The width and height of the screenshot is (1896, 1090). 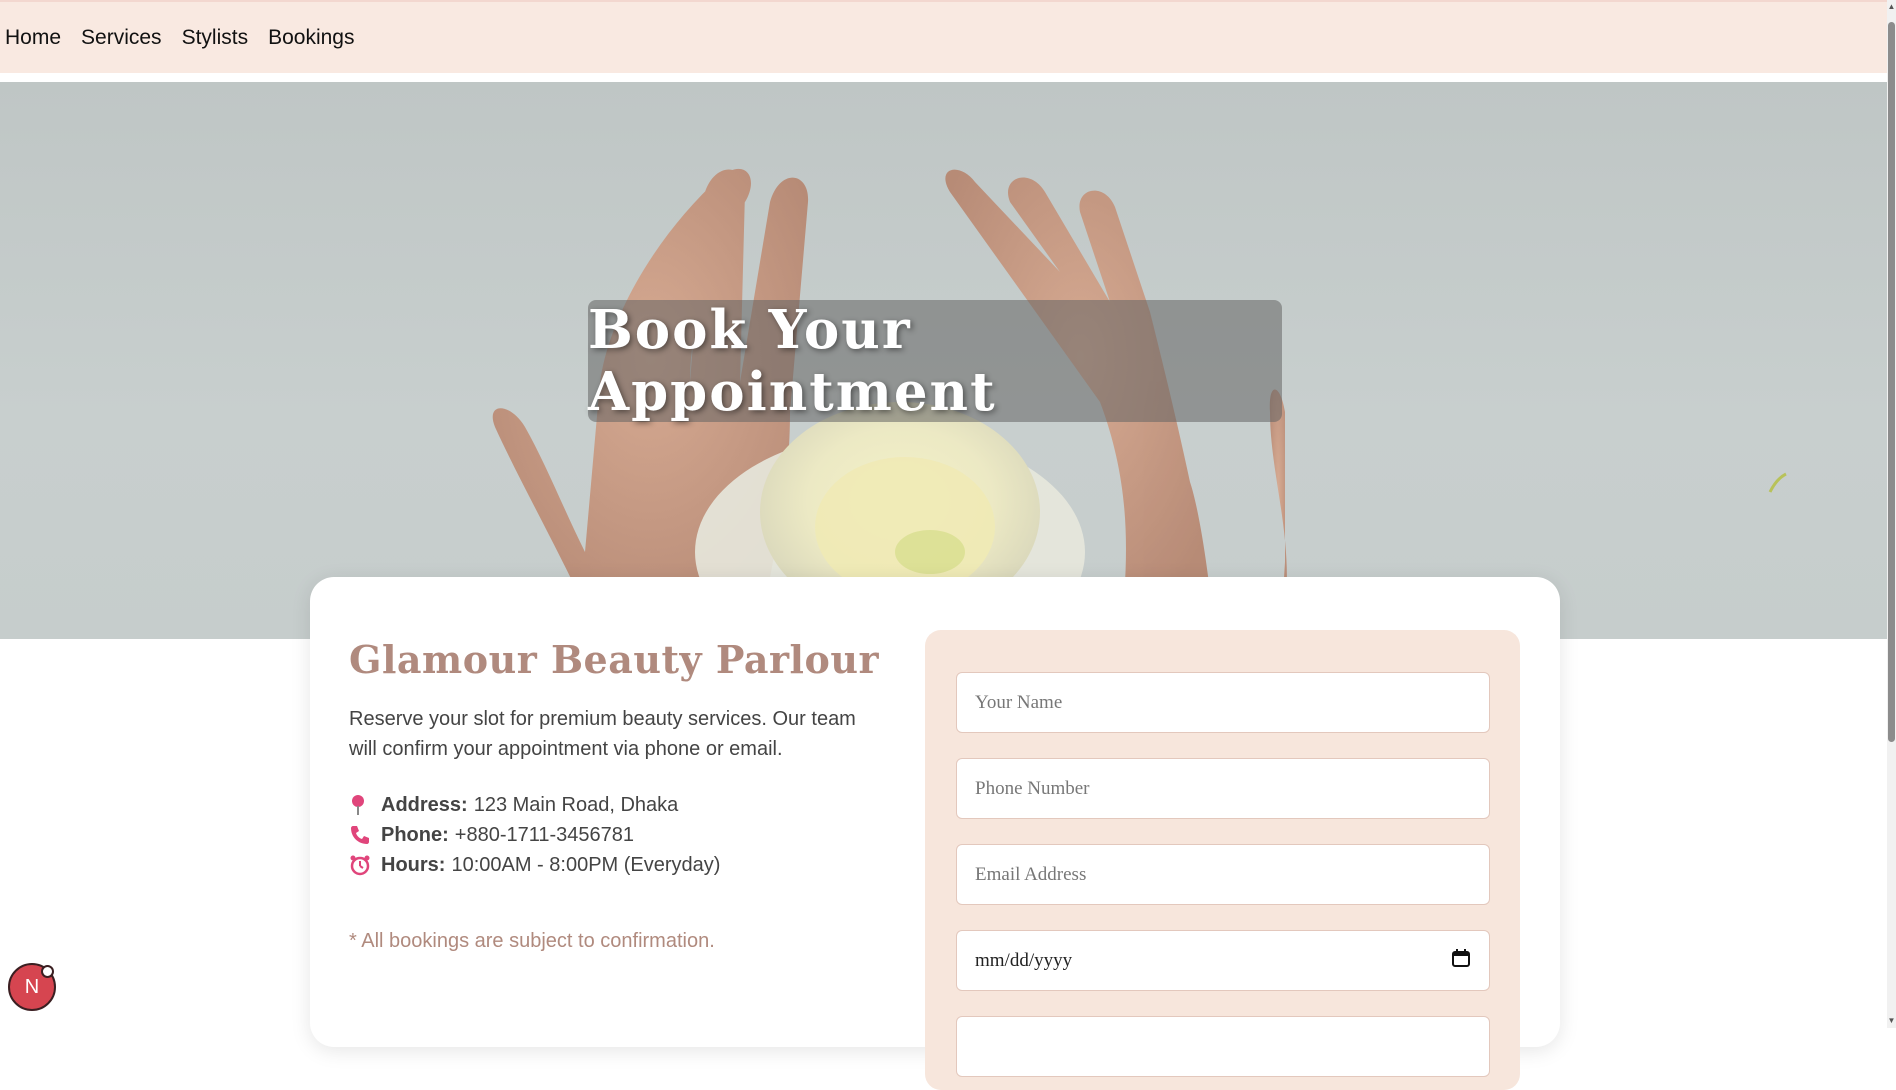 What do you see at coordinates (415, 835) in the screenshot?
I see `phone-label: Phone:` at bounding box center [415, 835].